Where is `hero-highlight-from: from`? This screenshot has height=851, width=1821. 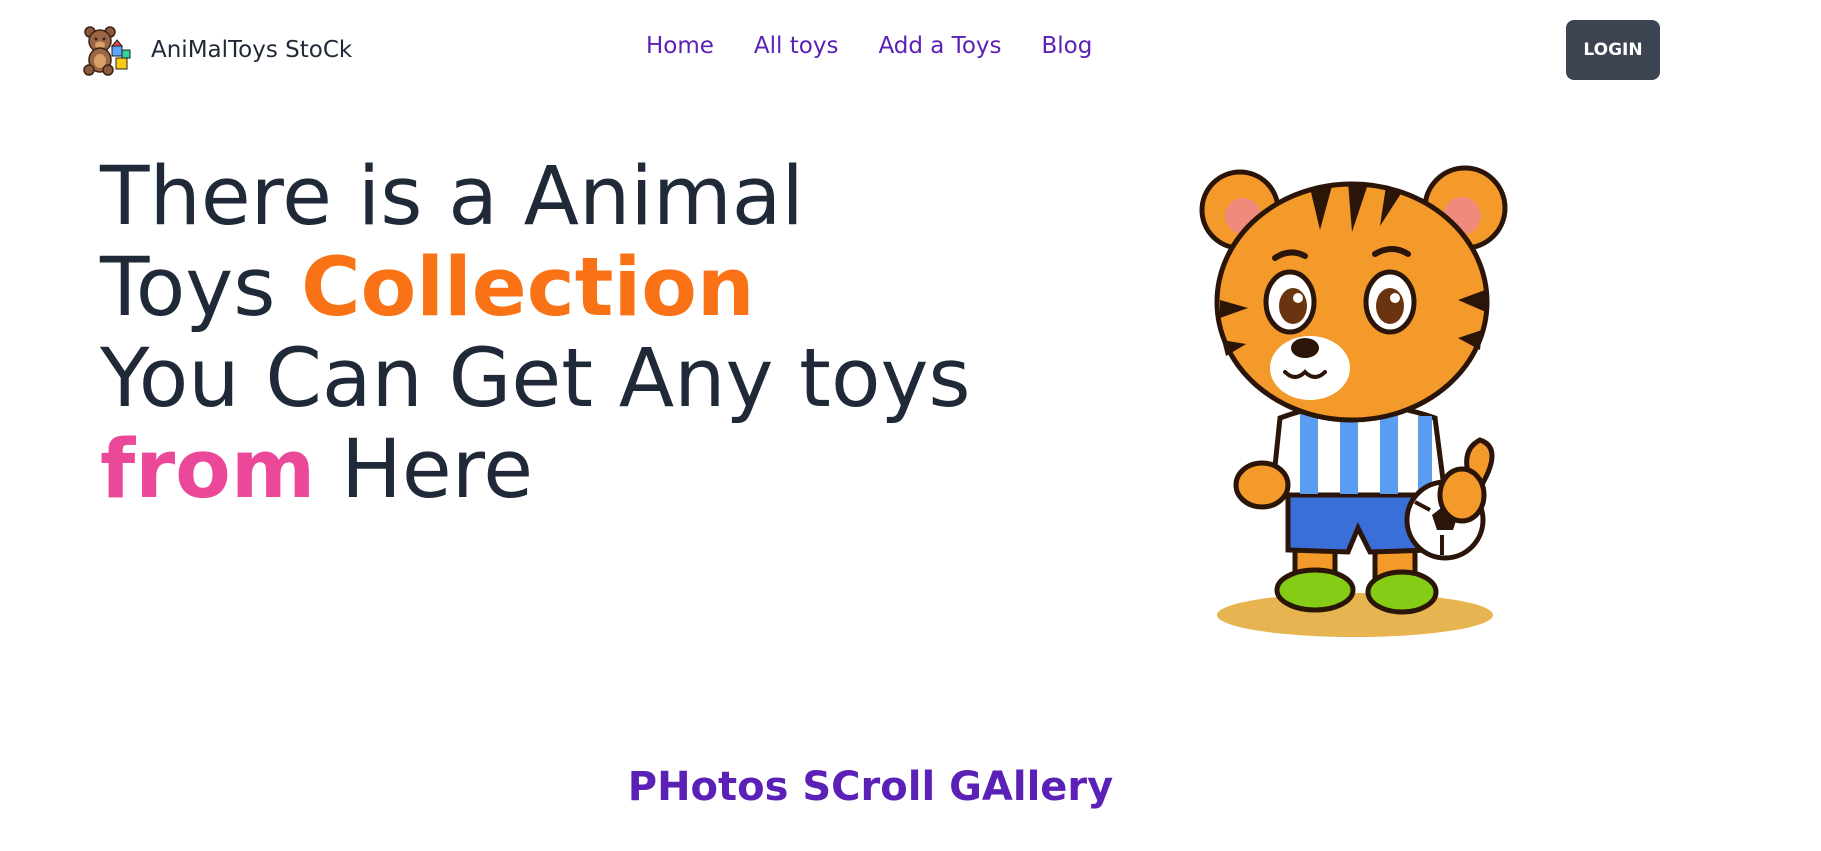
hero-highlight-from: from is located at coordinates (208, 470).